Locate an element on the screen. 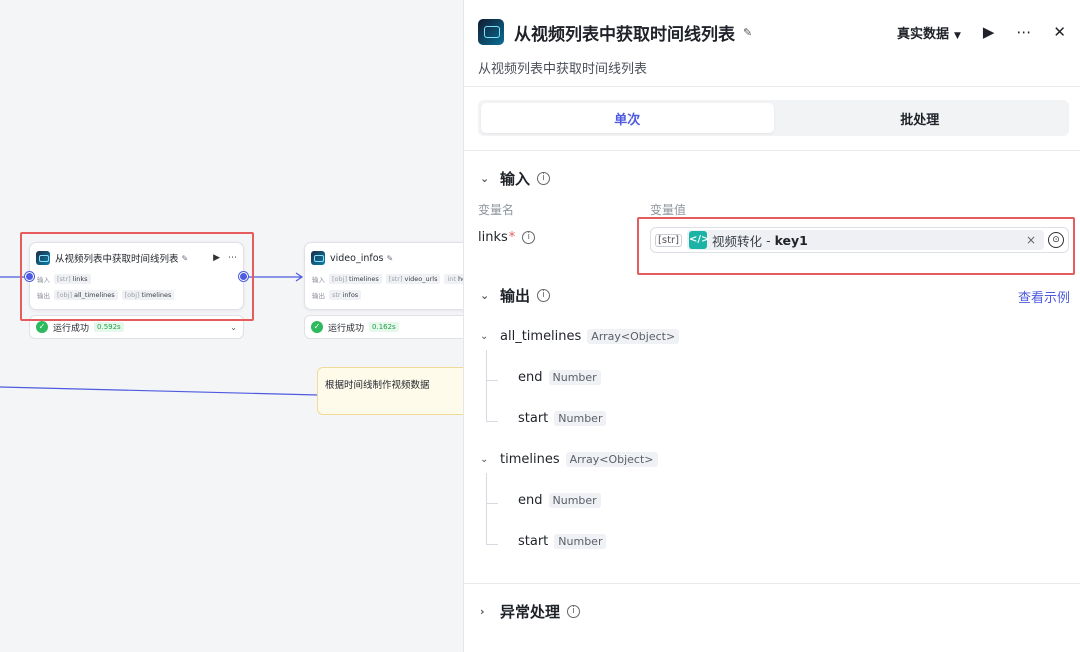 The height and width of the screenshot is (652, 1080). clear-icon: × is located at coordinates (1031, 240).